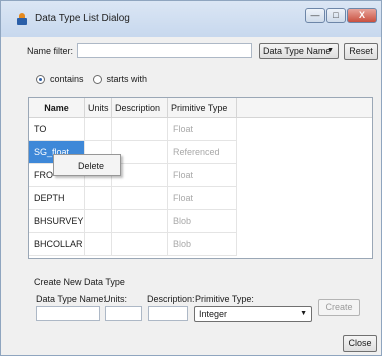  I want to click on starts-with-radio, so click(97, 79).